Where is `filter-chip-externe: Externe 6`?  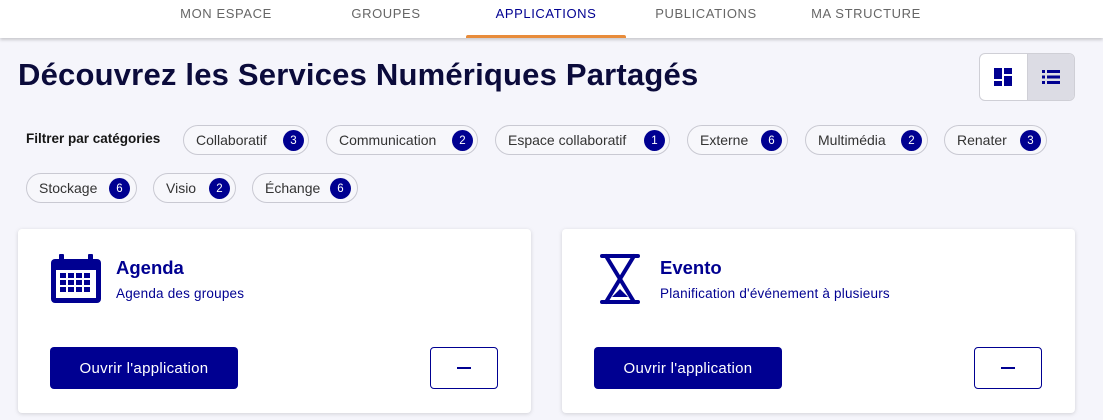
filter-chip-externe: Externe 6 is located at coordinates (737, 140).